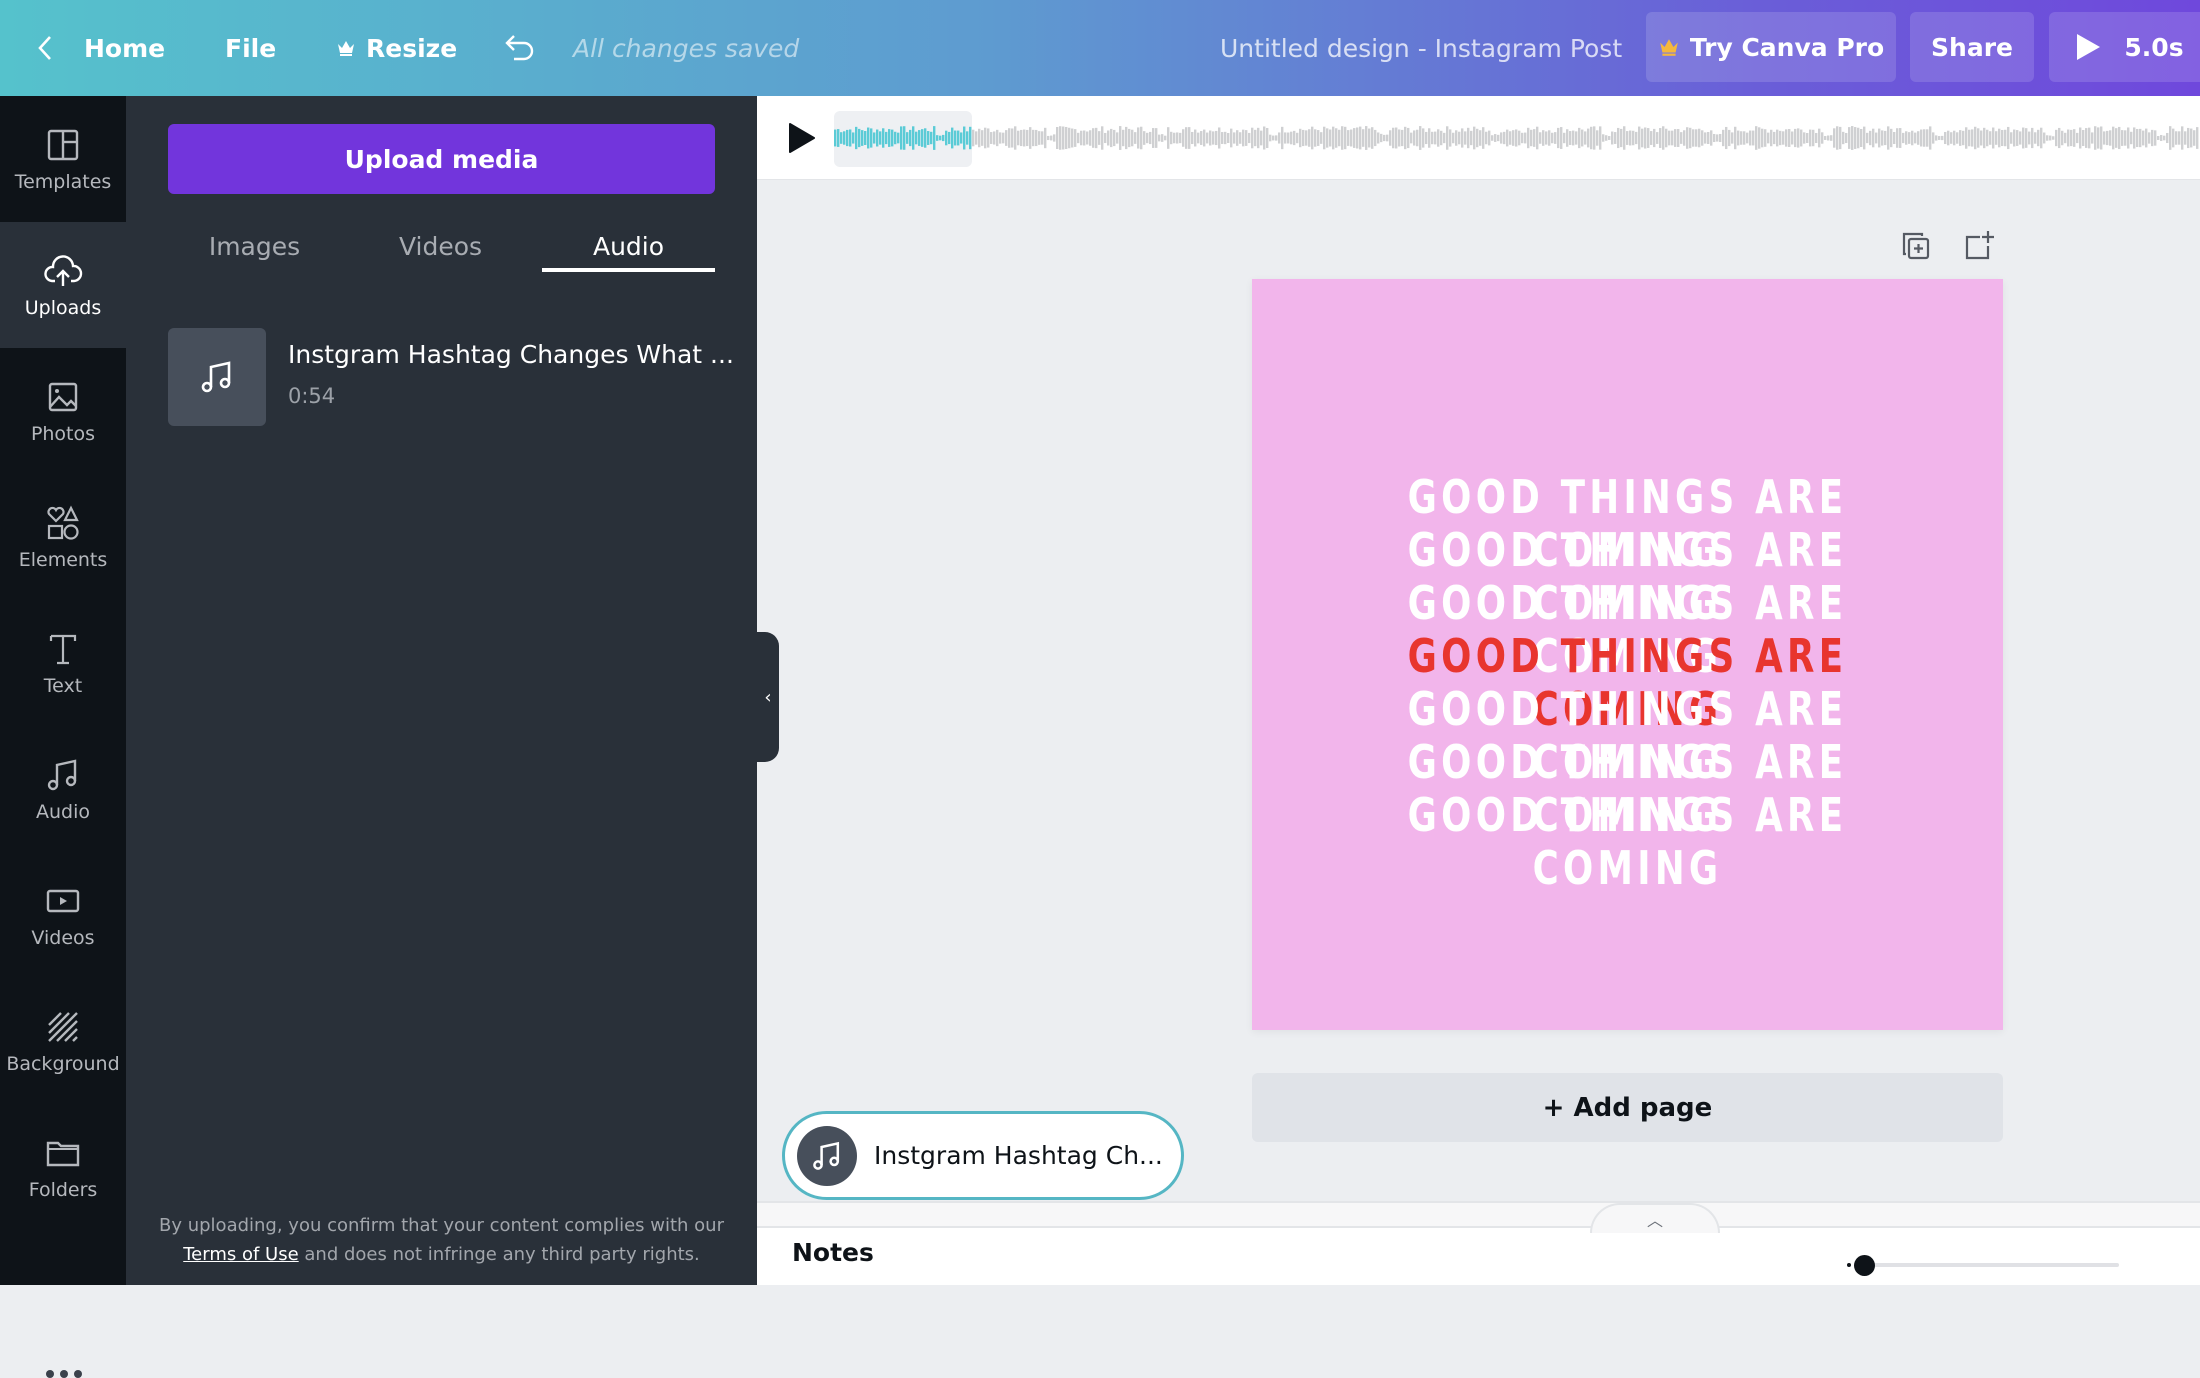 The height and width of the screenshot is (1378, 2200). I want to click on audio-waveform, so click(1517, 138).